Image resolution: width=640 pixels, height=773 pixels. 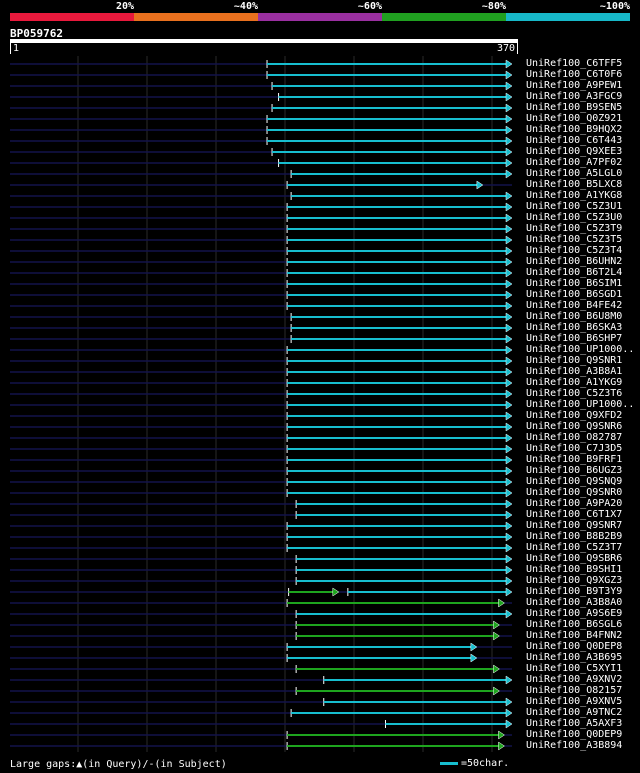 What do you see at coordinates (582, 173) in the screenshot?
I see `hit-label: UniRef100_A5LGL0` at bounding box center [582, 173].